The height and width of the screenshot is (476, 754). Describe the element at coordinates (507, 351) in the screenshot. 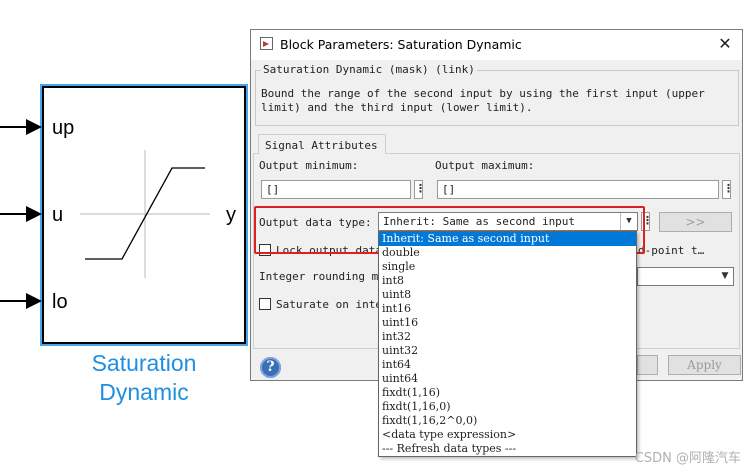

I see `dropdown-option: uint32` at that location.